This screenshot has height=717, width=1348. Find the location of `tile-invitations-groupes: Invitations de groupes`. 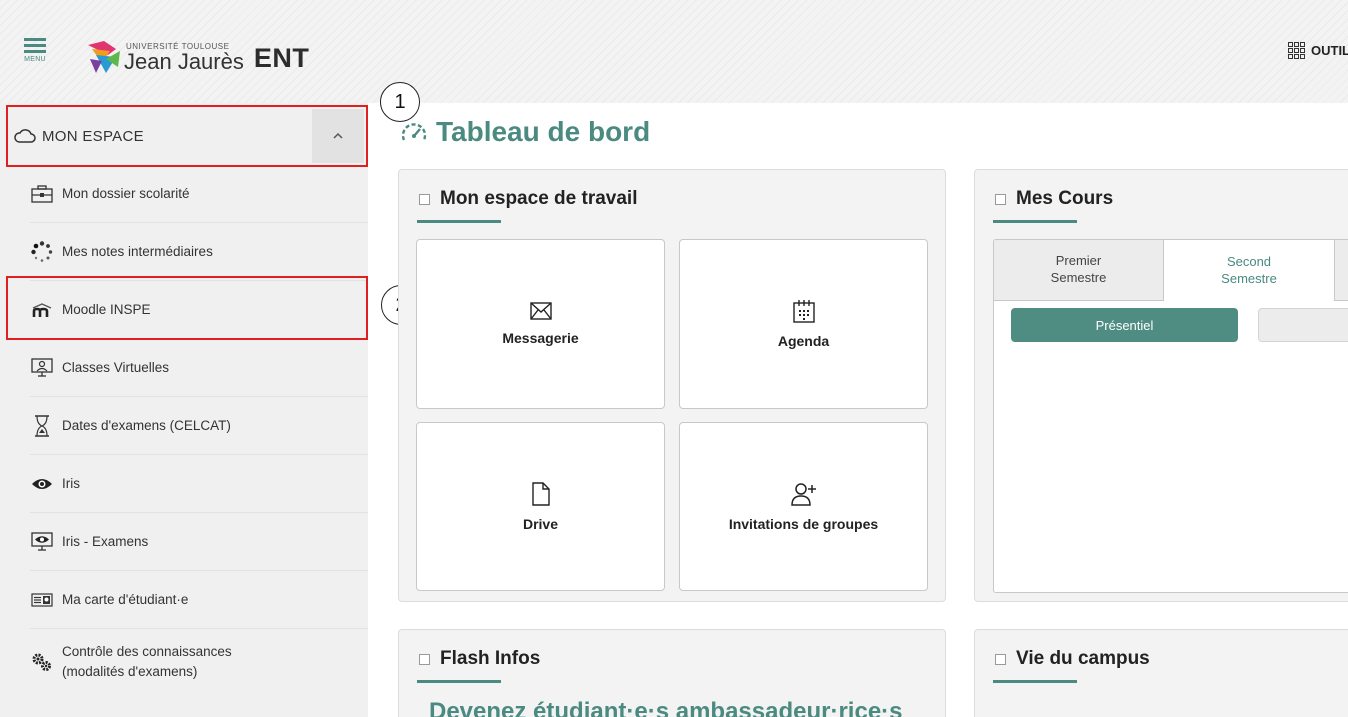

tile-invitations-groupes: Invitations de groupes is located at coordinates (803, 506).